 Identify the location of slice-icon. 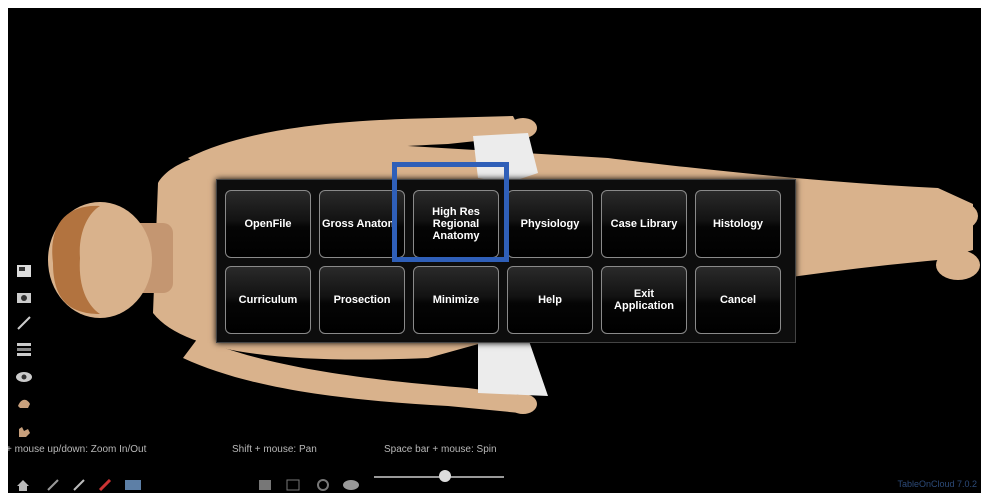
(24, 349).